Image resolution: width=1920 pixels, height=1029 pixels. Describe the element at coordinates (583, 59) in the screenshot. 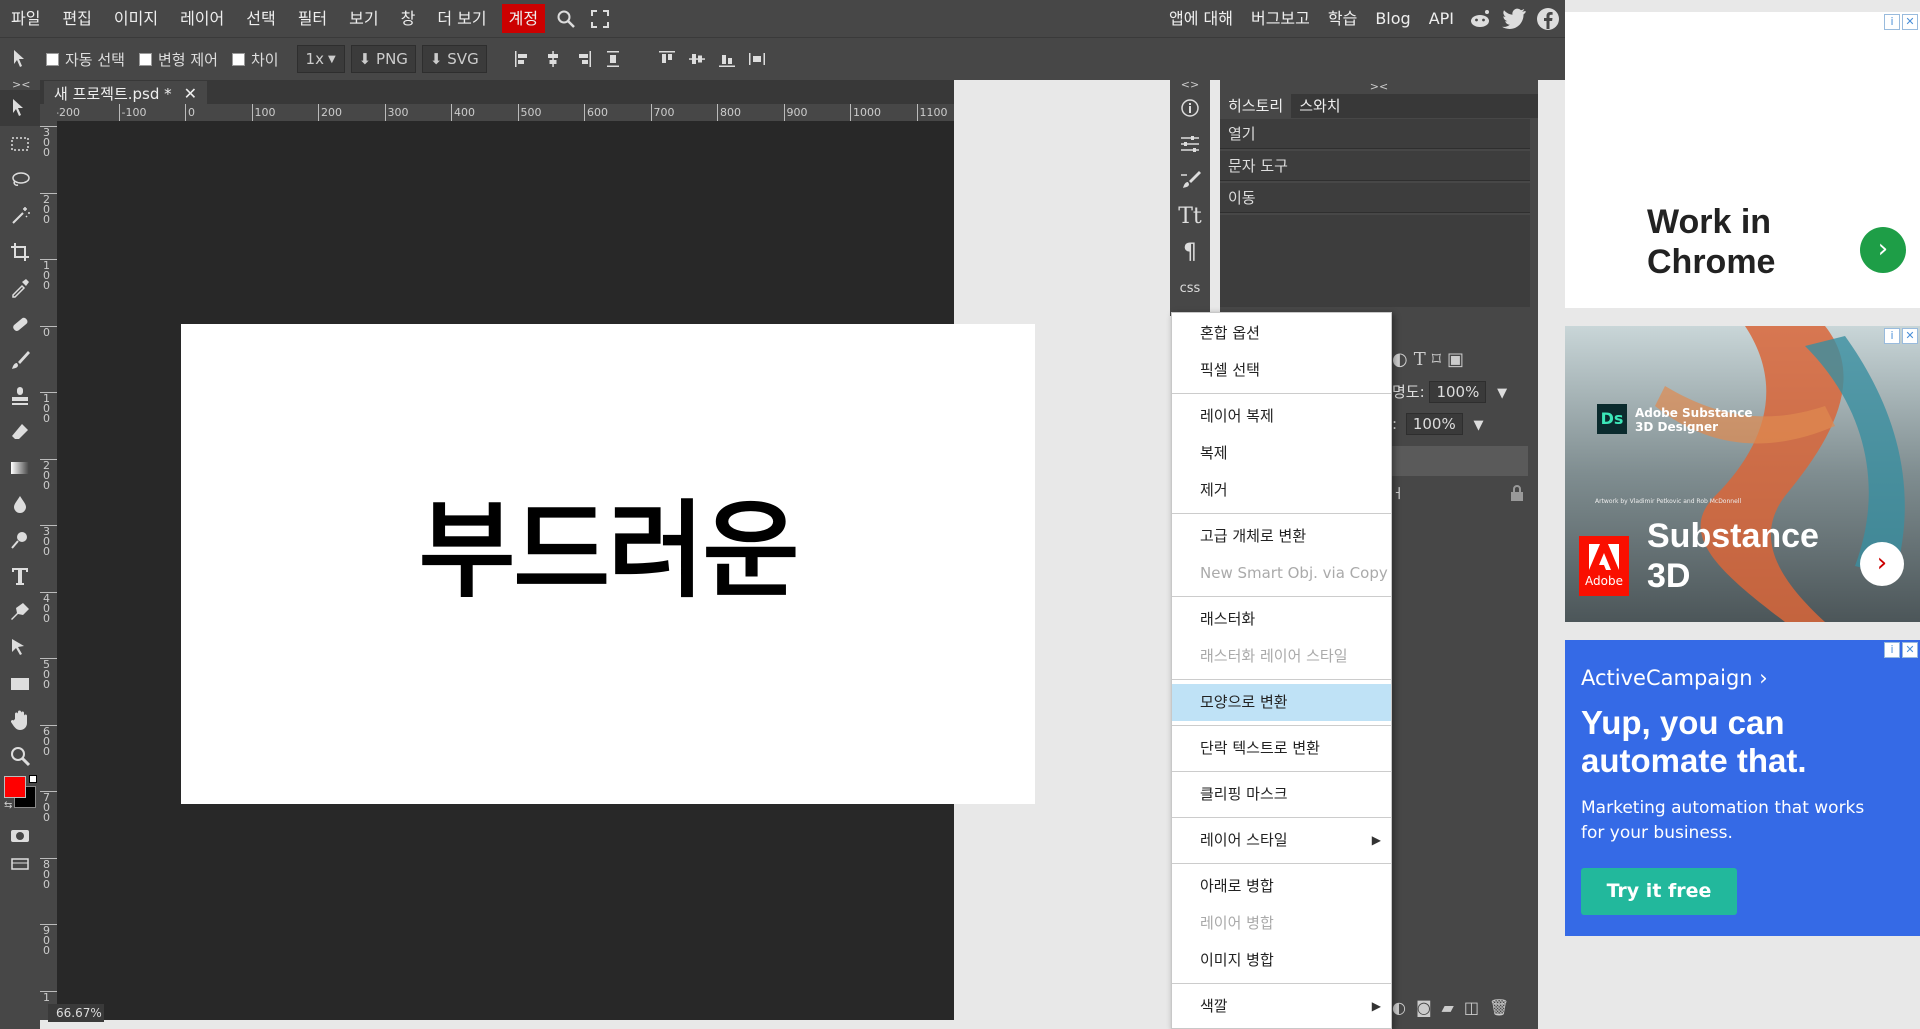

I see `align-right-icon` at that location.